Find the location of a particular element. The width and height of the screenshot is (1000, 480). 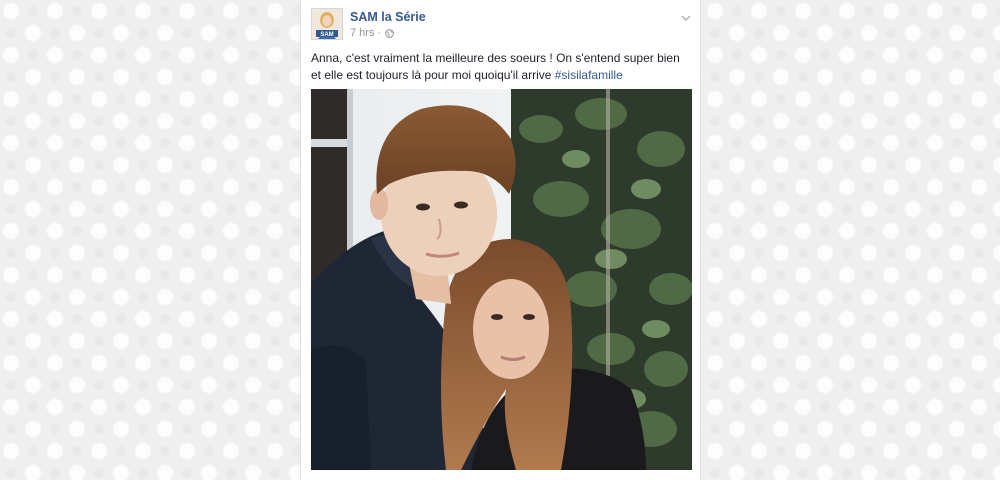

avatar-logo-text: SAM is located at coordinates (326, 35).